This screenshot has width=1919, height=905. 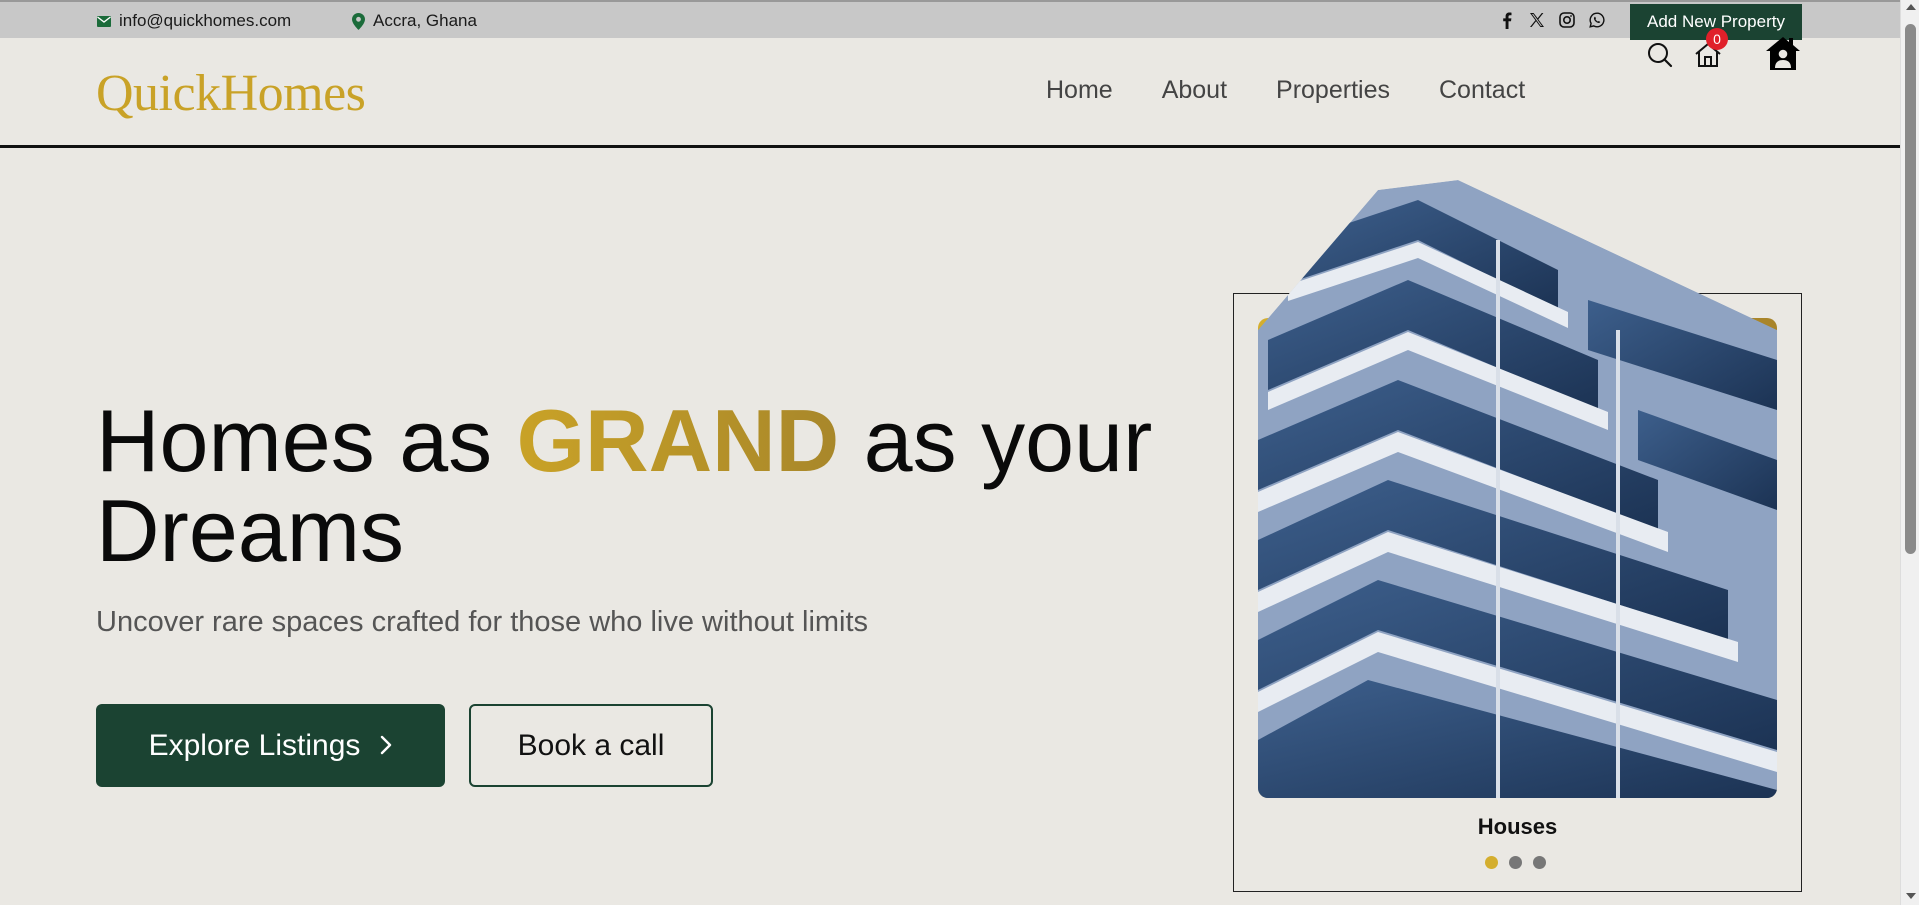 What do you see at coordinates (1194, 90) in the screenshot?
I see `nav-about: About` at bounding box center [1194, 90].